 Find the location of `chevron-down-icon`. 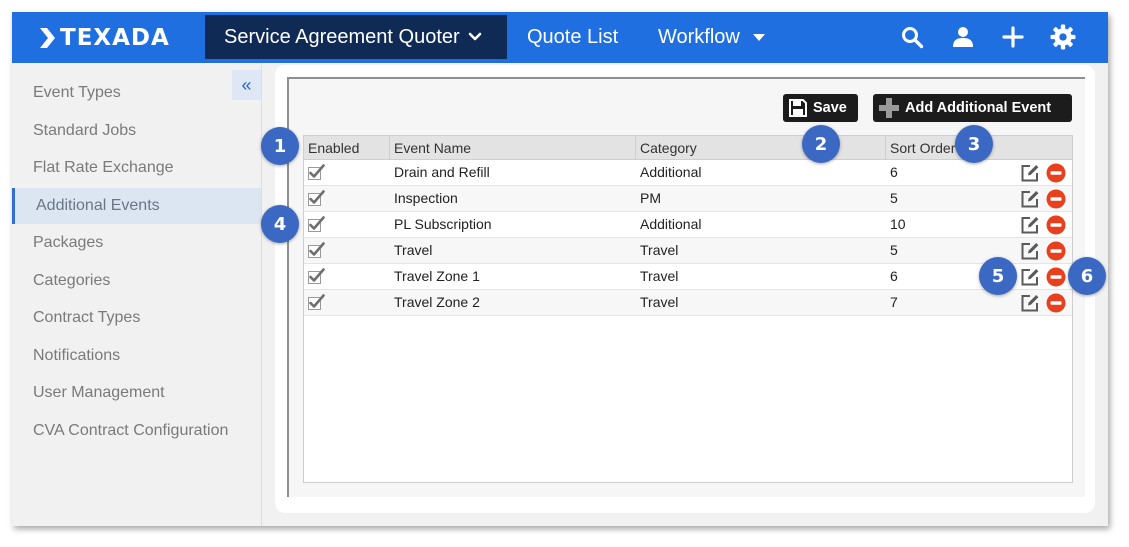

chevron-down-icon is located at coordinates (474, 36).